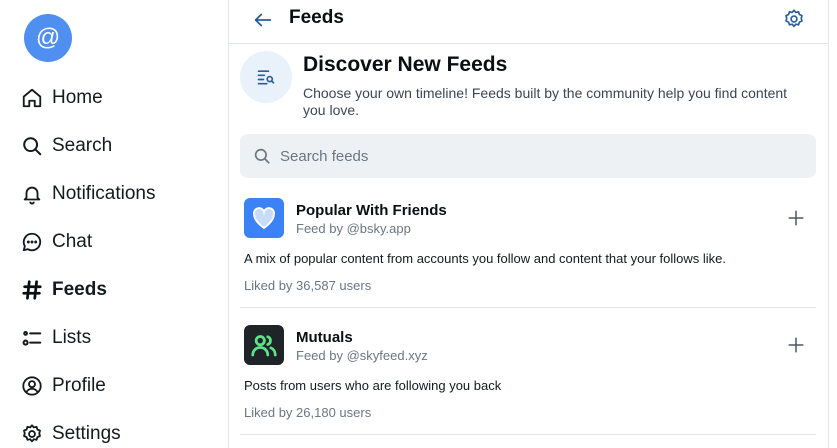 This screenshot has width=837, height=448. Describe the element at coordinates (371, 210) in the screenshot. I see `feed-name: Popular With Friends` at that location.